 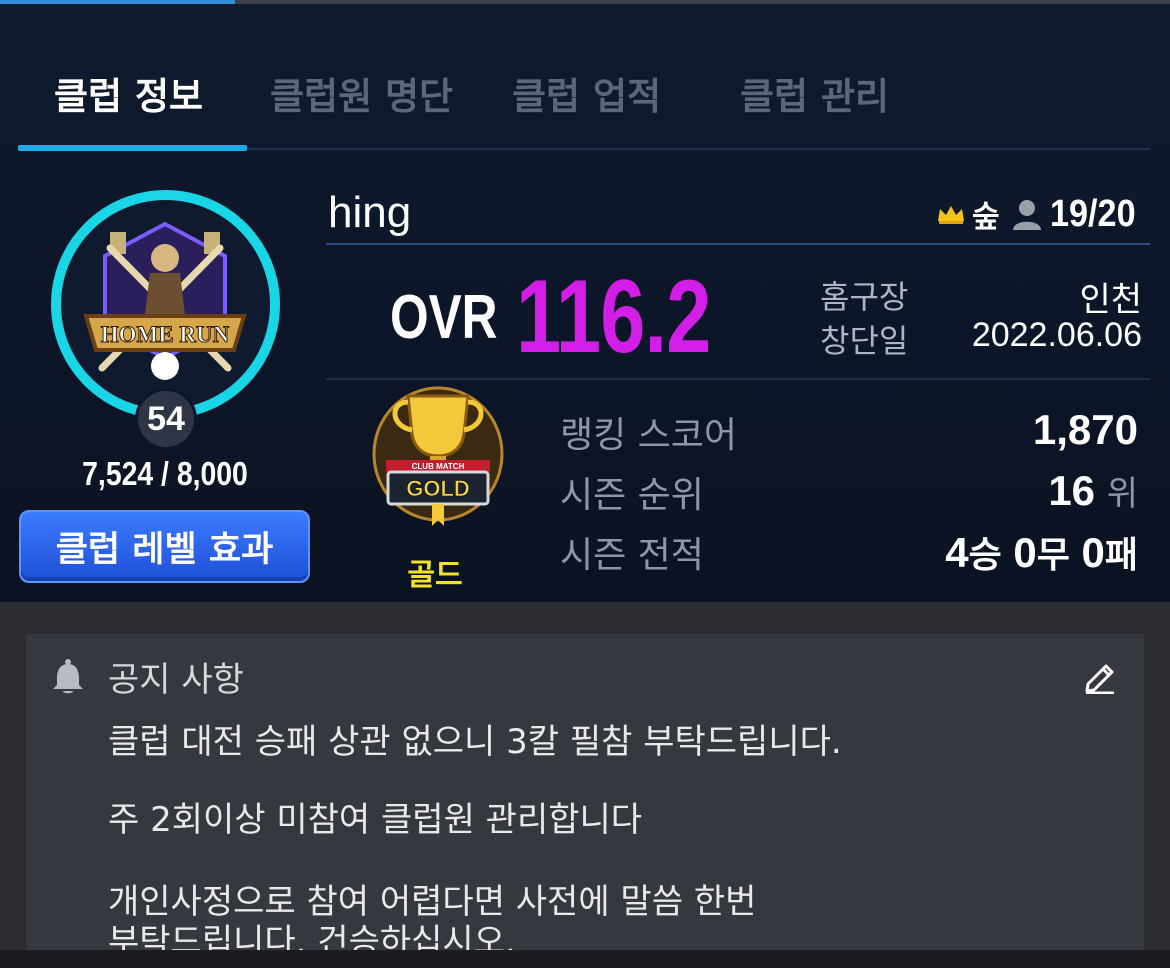 I want to click on bottom-bar, so click(x=585, y=959).